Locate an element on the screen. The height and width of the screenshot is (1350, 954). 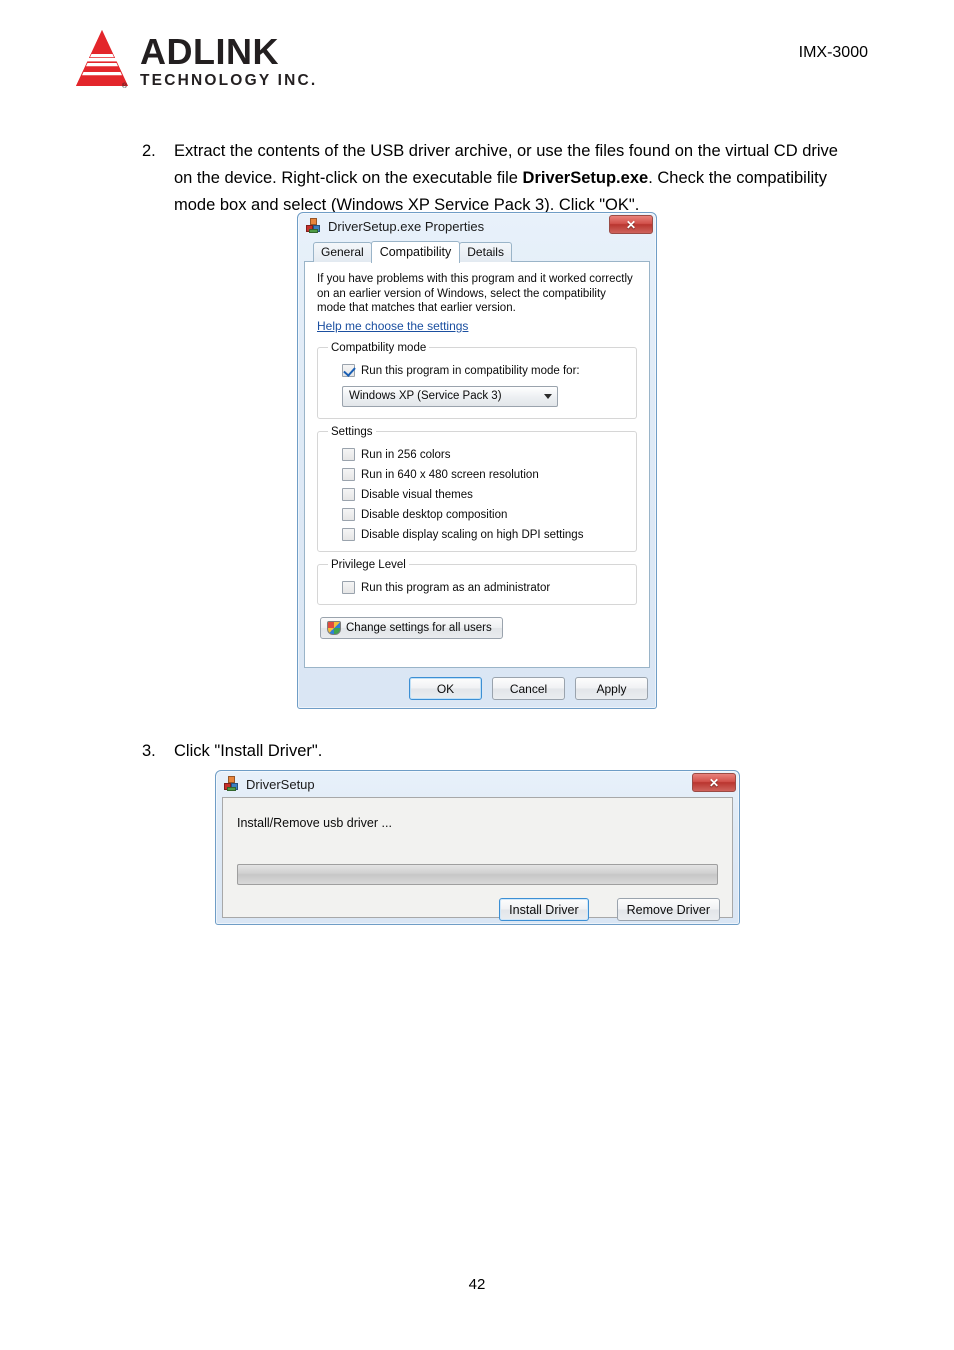
driversetup-title-bar: DriverSetup ✕ is located at coordinates (477, 784).